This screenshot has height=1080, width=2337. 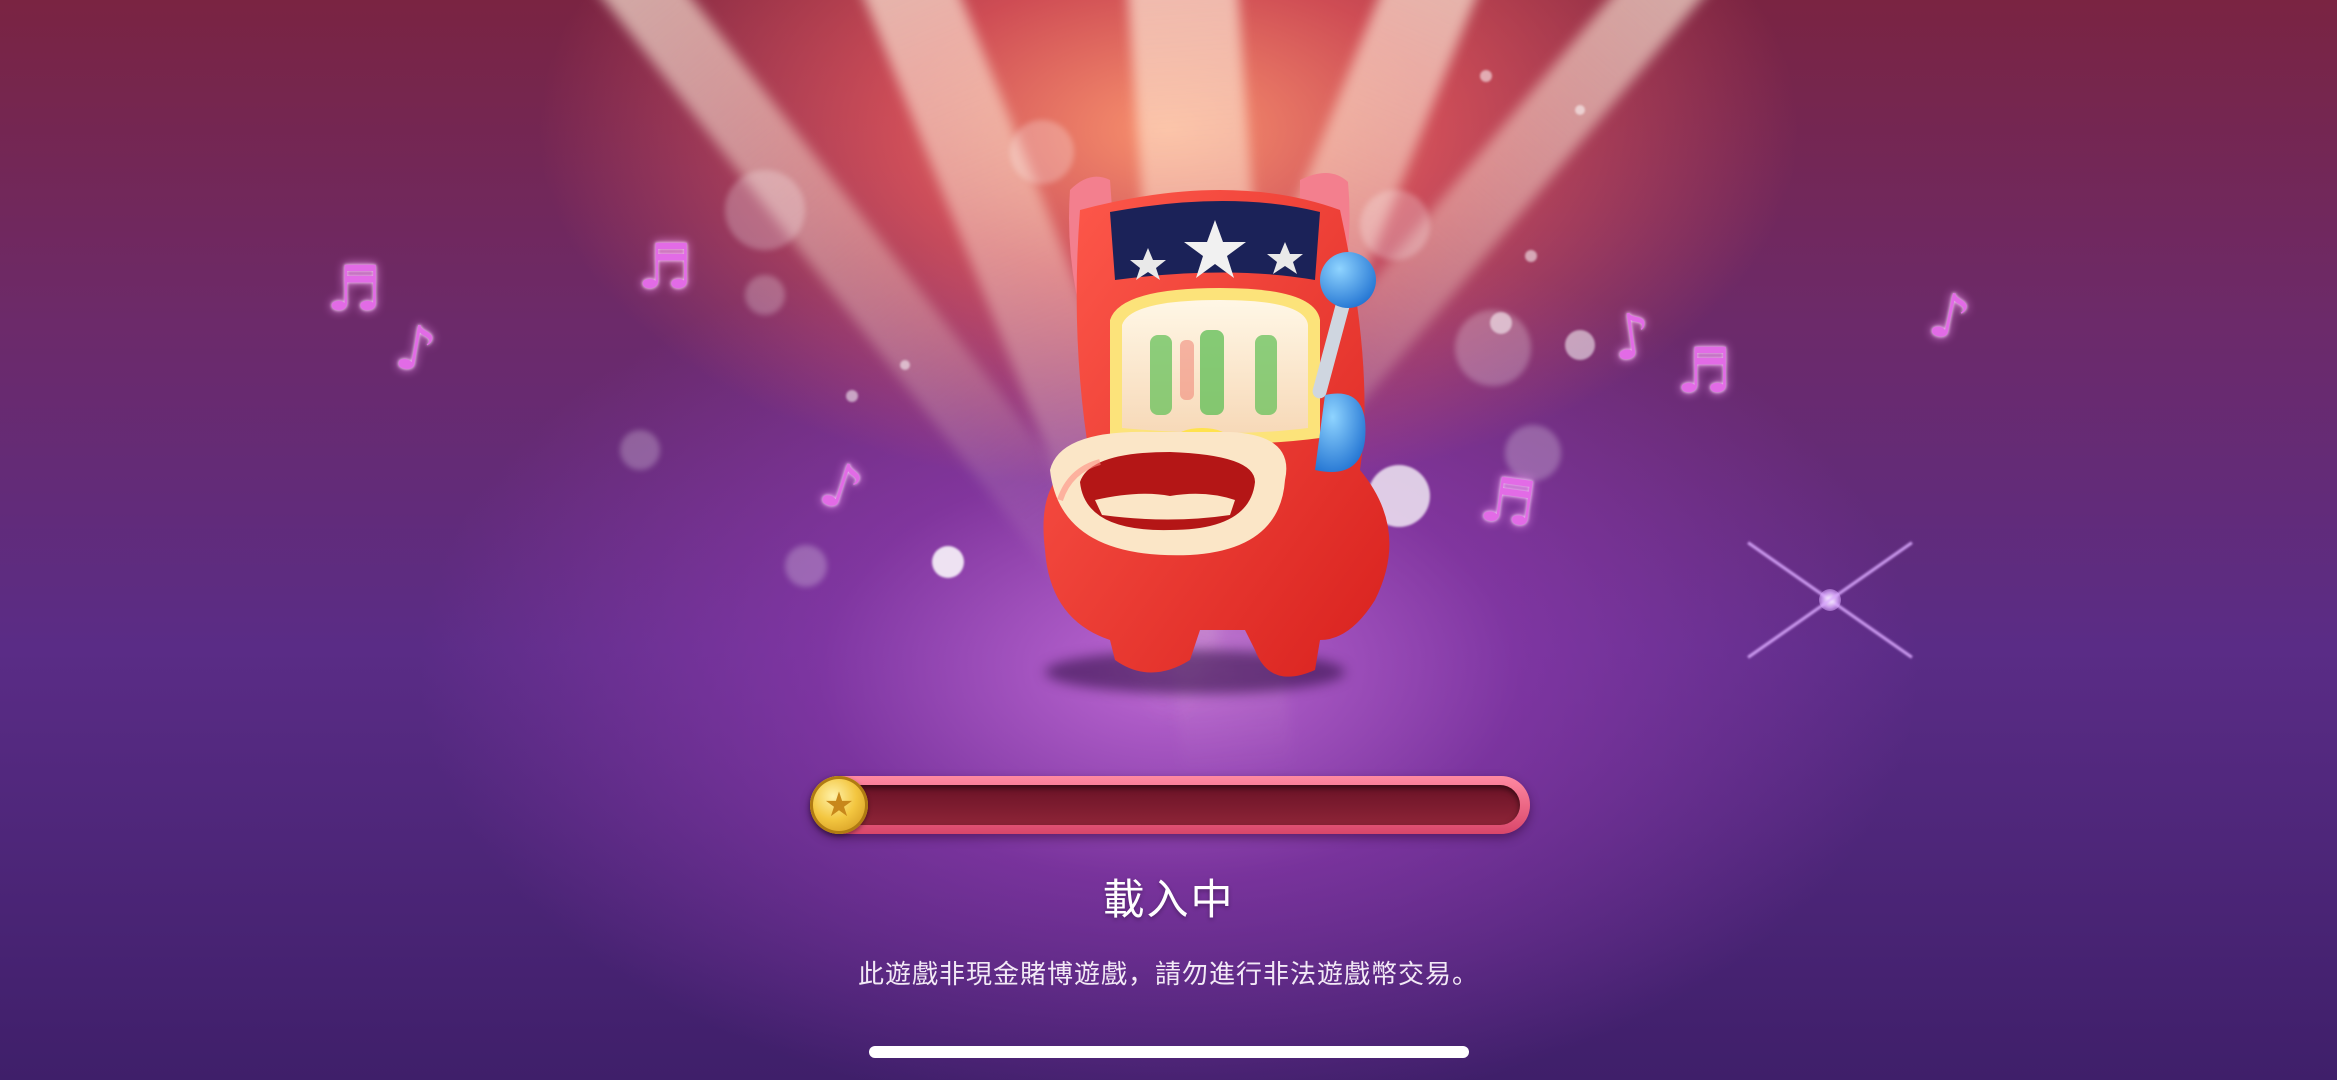 What do you see at coordinates (839, 805) in the screenshot?
I see `star-coin-icon: ★` at bounding box center [839, 805].